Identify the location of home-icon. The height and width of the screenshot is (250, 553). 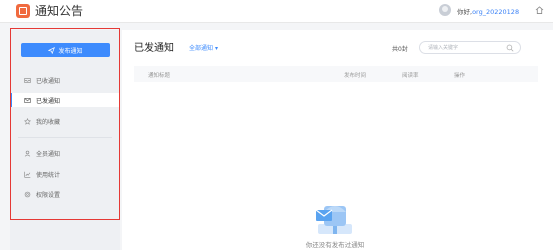
(539, 10).